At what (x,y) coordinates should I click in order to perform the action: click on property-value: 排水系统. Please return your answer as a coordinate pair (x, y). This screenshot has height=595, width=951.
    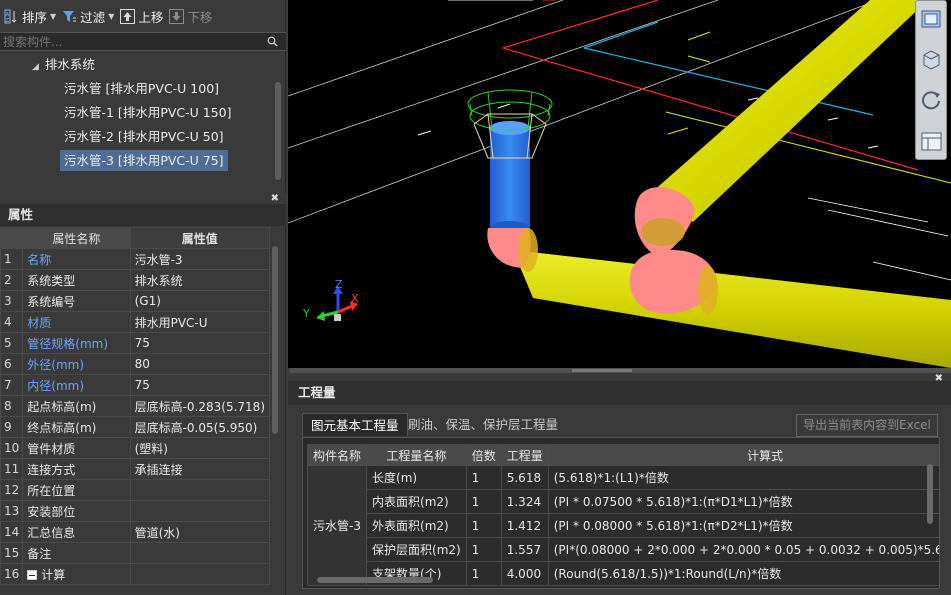
    Looking at the image, I should click on (200, 280).